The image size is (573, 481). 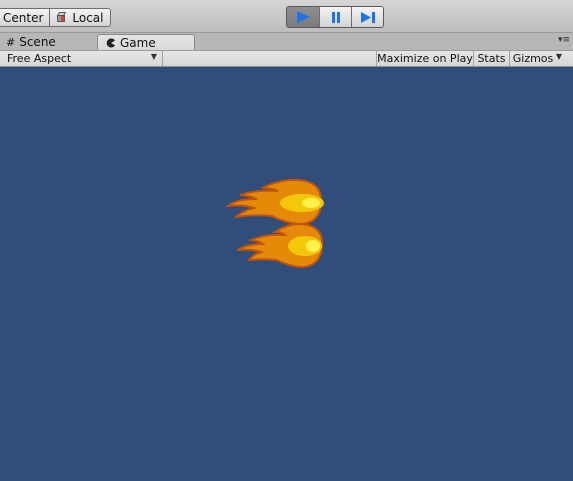 What do you see at coordinates (533, 58) in the screenshot?
I see `gizmos-label: Gizmos` at bounding box center [533, 58].